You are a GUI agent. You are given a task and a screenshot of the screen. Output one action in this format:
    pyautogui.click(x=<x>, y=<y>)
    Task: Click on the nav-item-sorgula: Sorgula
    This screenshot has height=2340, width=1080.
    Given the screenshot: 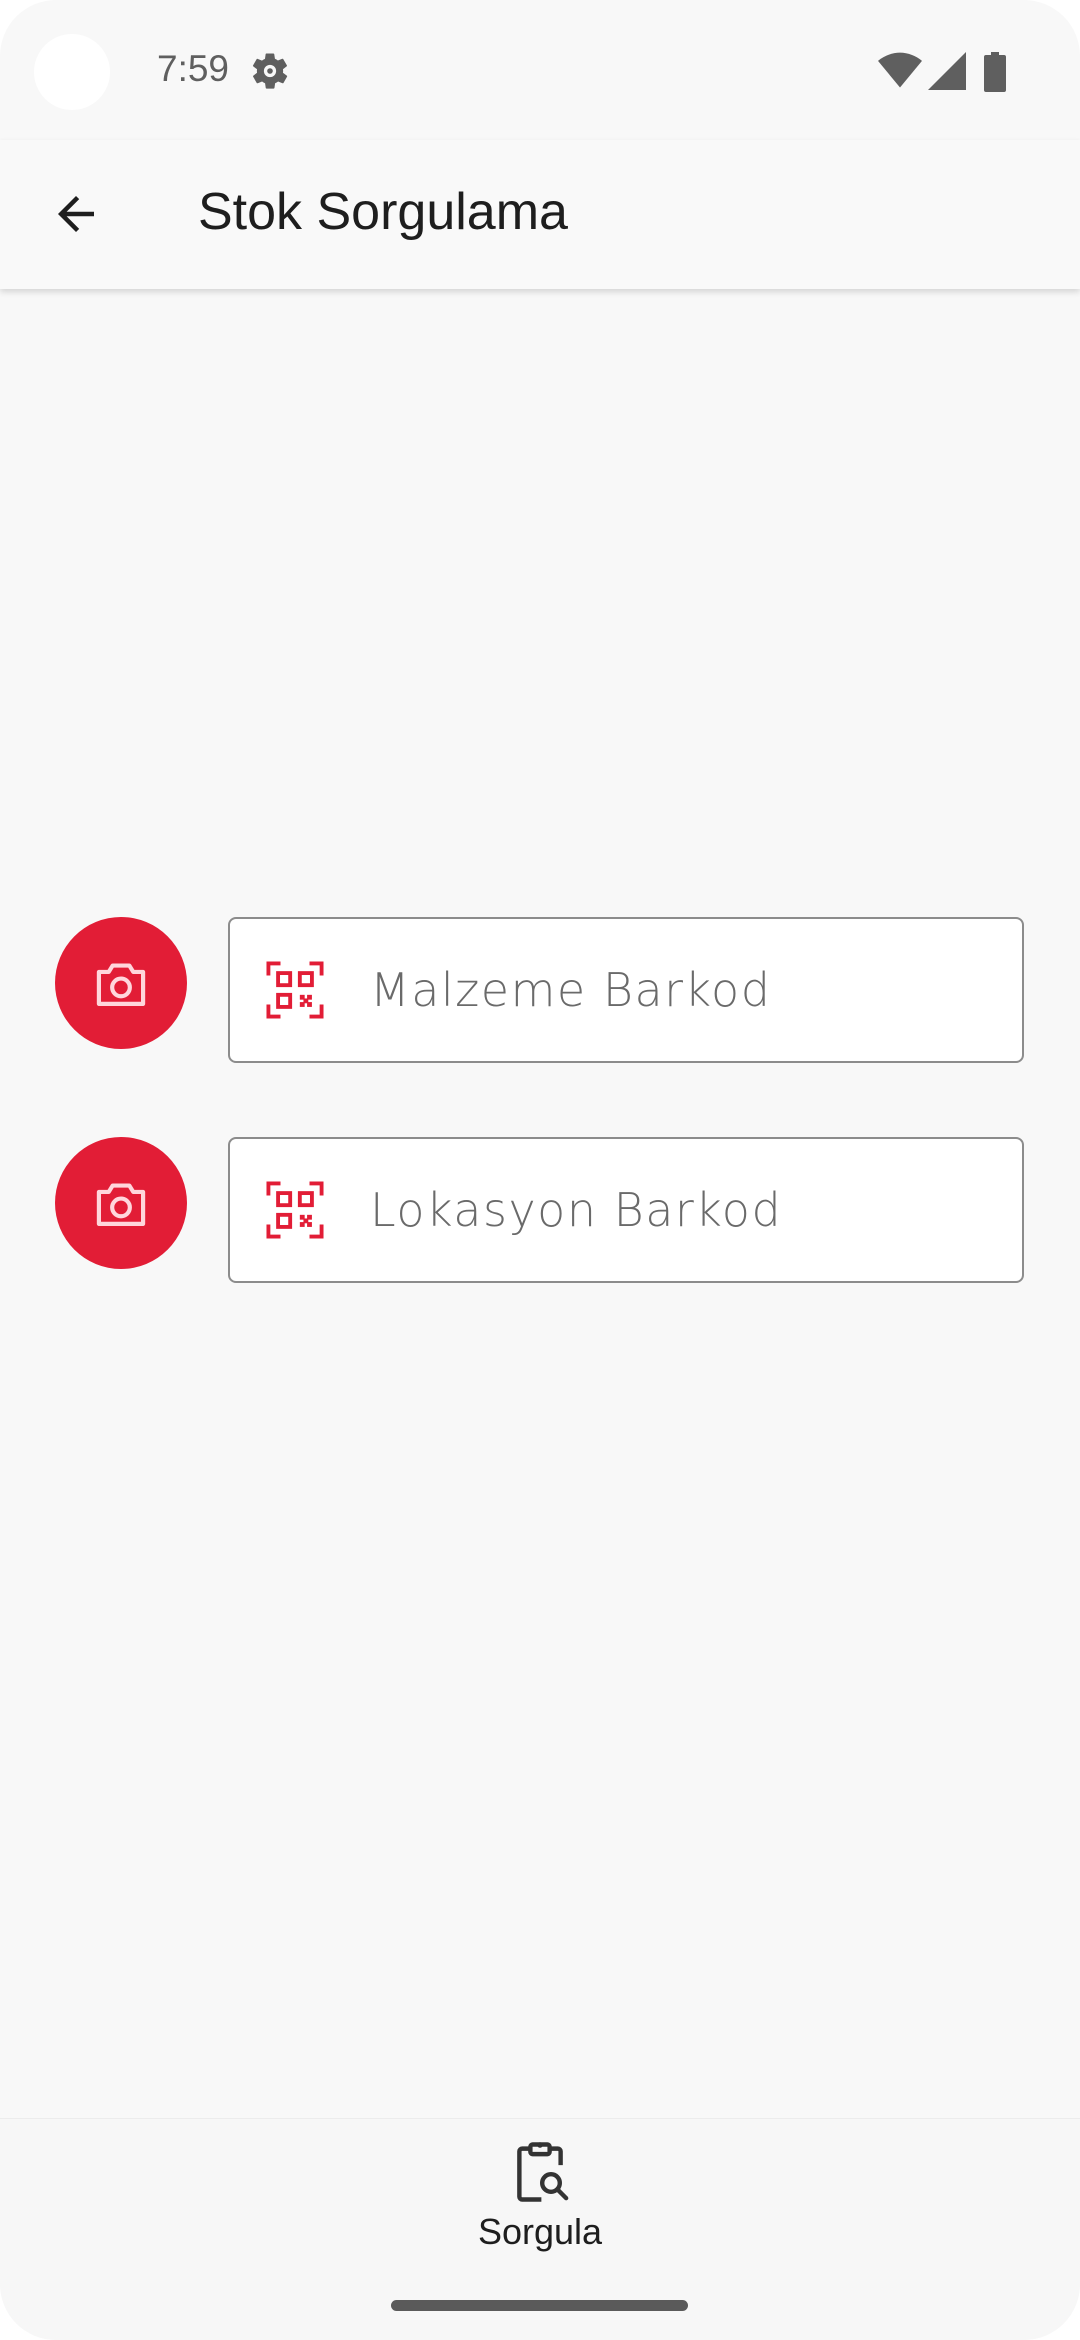 What is the action you would take?
    pyautogui.click(x=540, y=2209)
    